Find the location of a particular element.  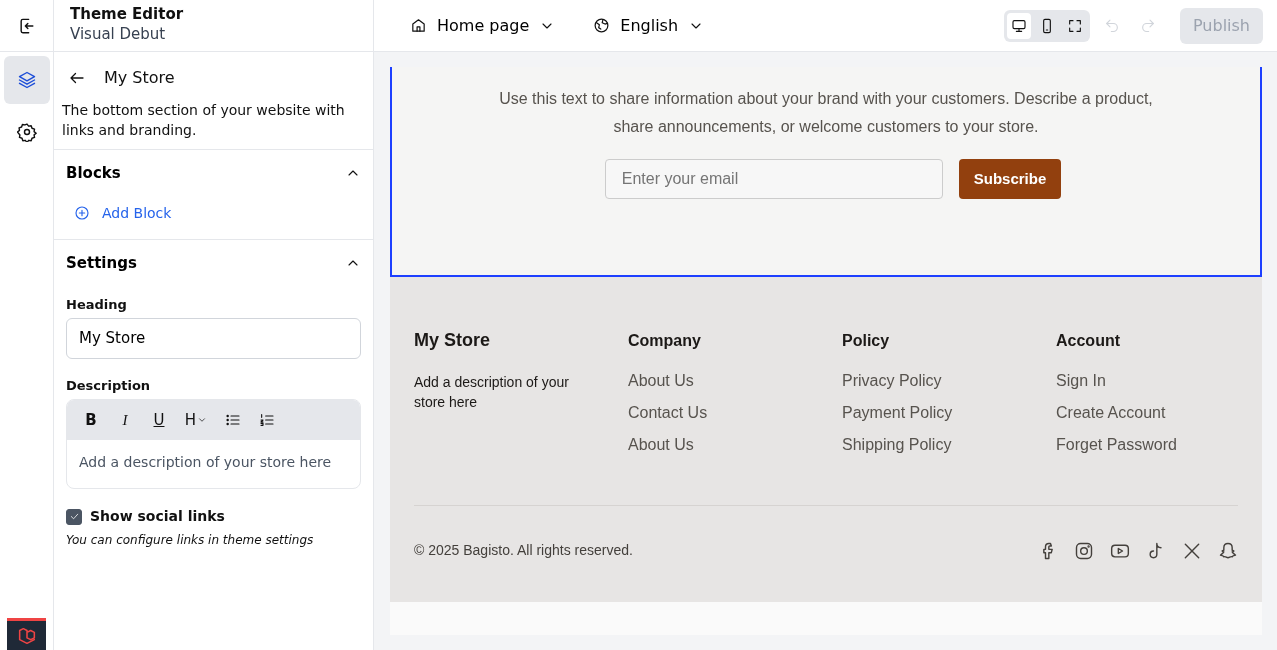

editor-placeholder: Add a description of your store here is located at coordinates (205, 462).